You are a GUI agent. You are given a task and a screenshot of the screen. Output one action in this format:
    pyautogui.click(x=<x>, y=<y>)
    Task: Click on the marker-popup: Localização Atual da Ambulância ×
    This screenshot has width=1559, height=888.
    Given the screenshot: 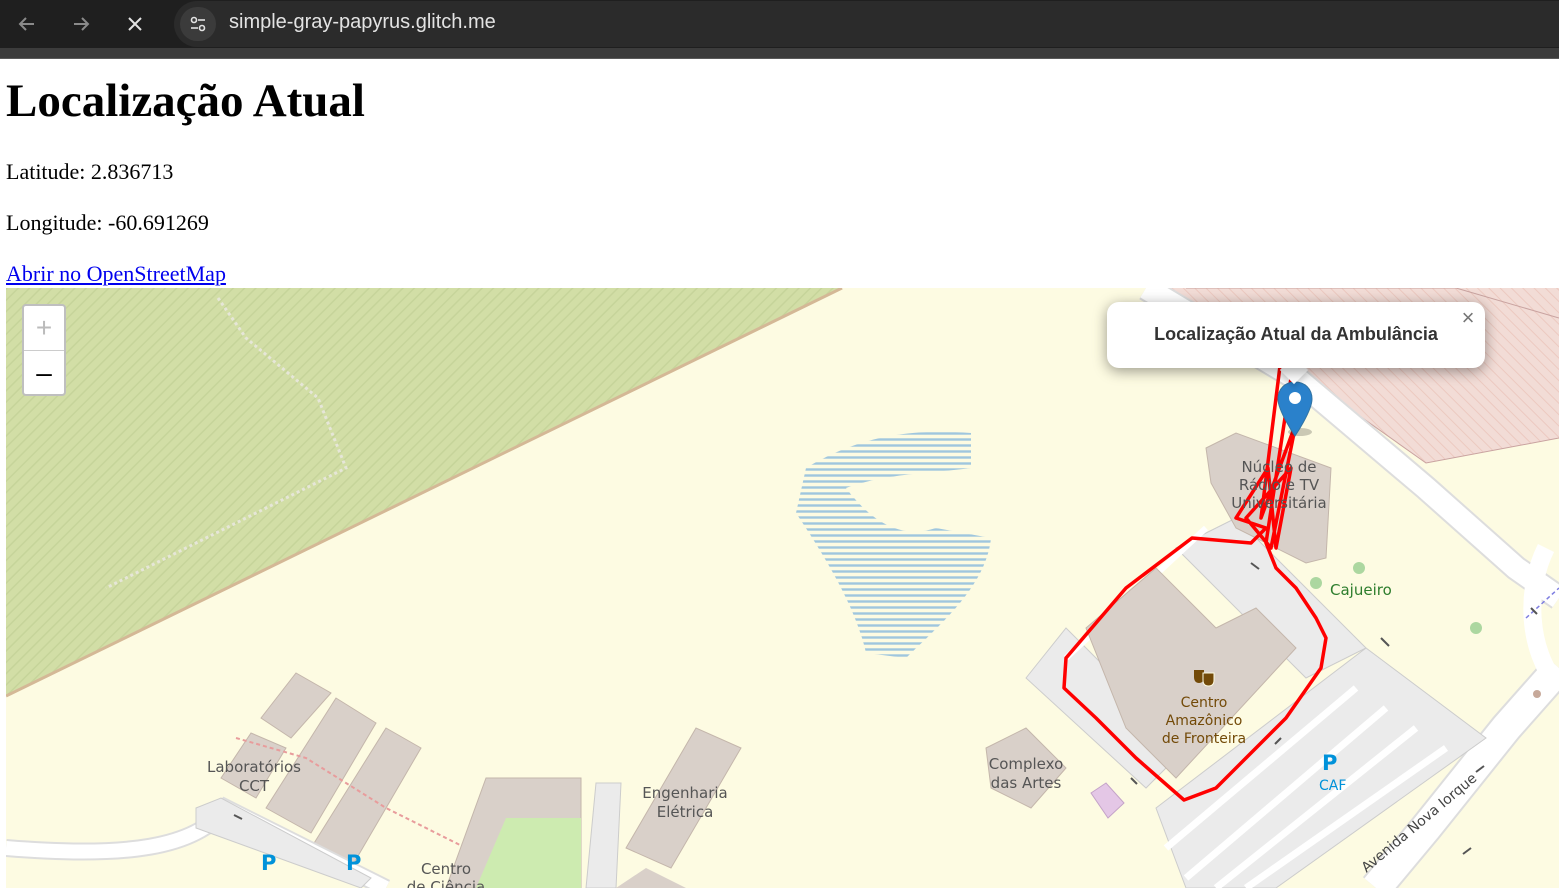 What is the action you would take?
    pyautogui.click(x=1296, y=335)
    